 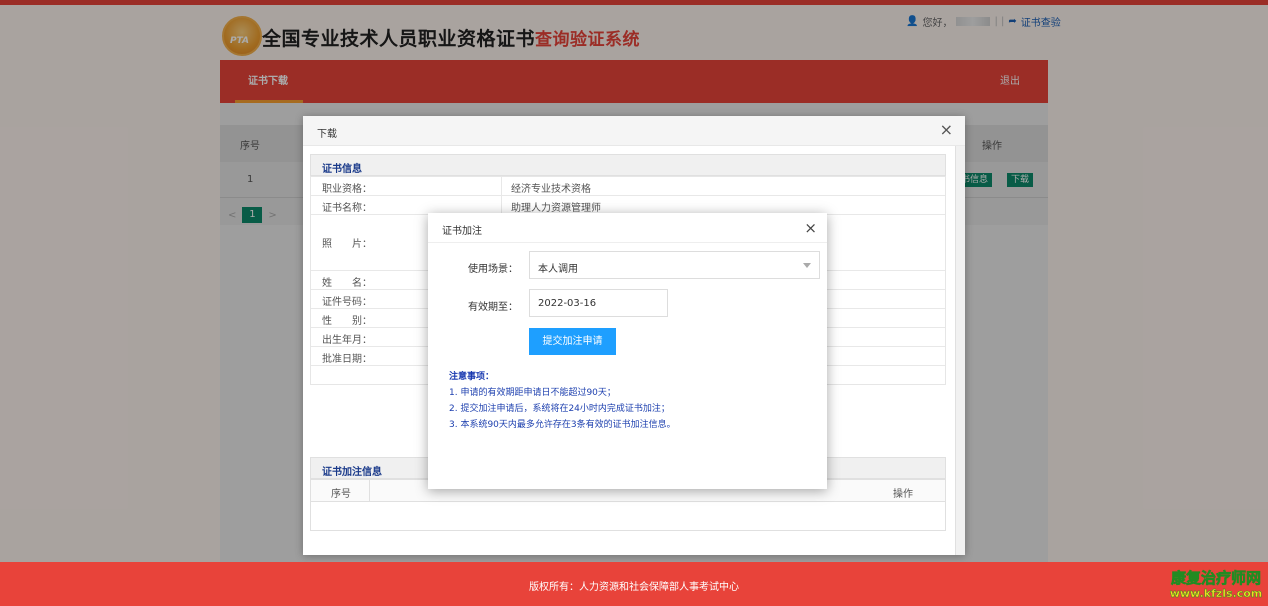 I want to click on info-label: 出生年月：, so click(x=347, y=340).